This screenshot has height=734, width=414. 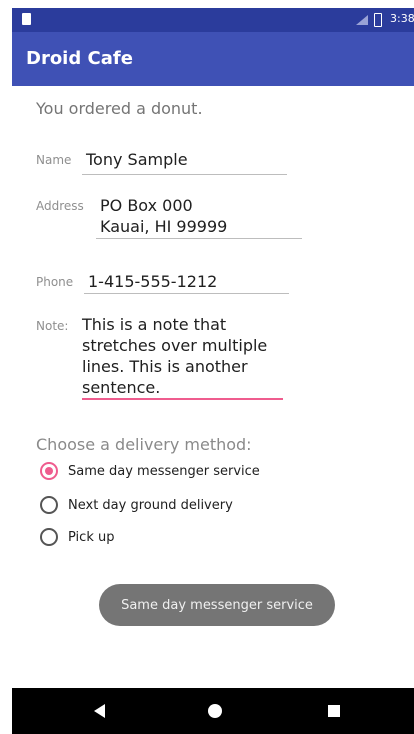 I want to click on note-underline-focused, so click(x=182, y=399).